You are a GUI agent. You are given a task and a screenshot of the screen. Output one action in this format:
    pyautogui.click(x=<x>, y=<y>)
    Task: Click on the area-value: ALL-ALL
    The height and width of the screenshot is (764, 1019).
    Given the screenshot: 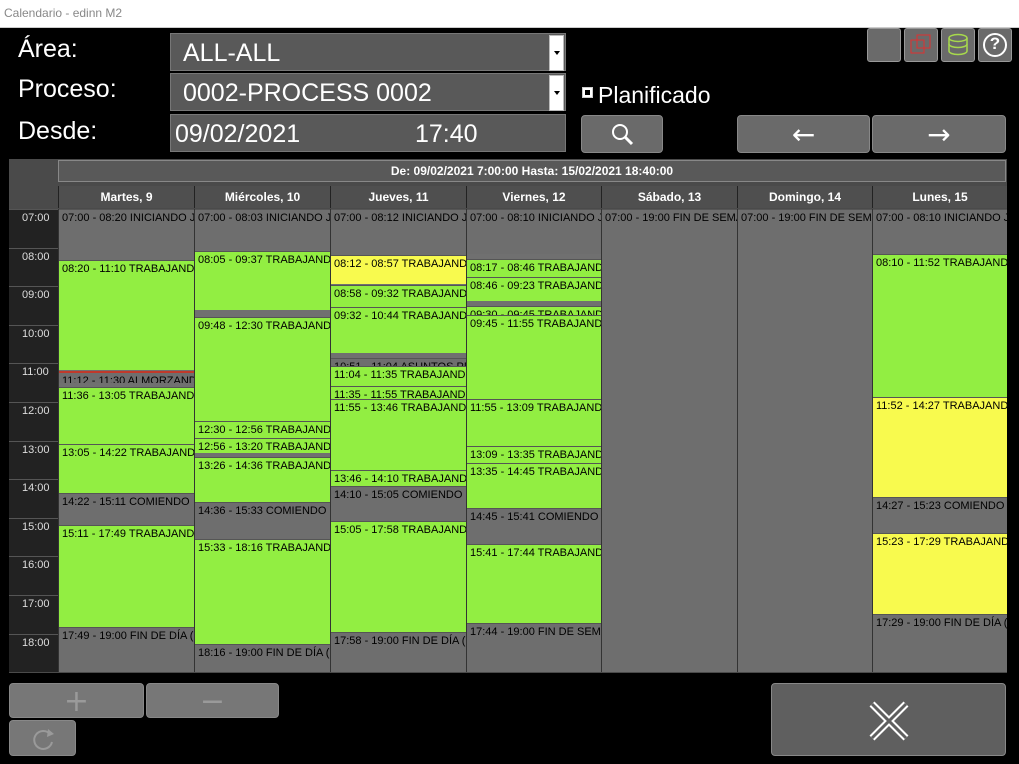 What is the action you would take?
    pyautogui.click(x=232, y=53)
    